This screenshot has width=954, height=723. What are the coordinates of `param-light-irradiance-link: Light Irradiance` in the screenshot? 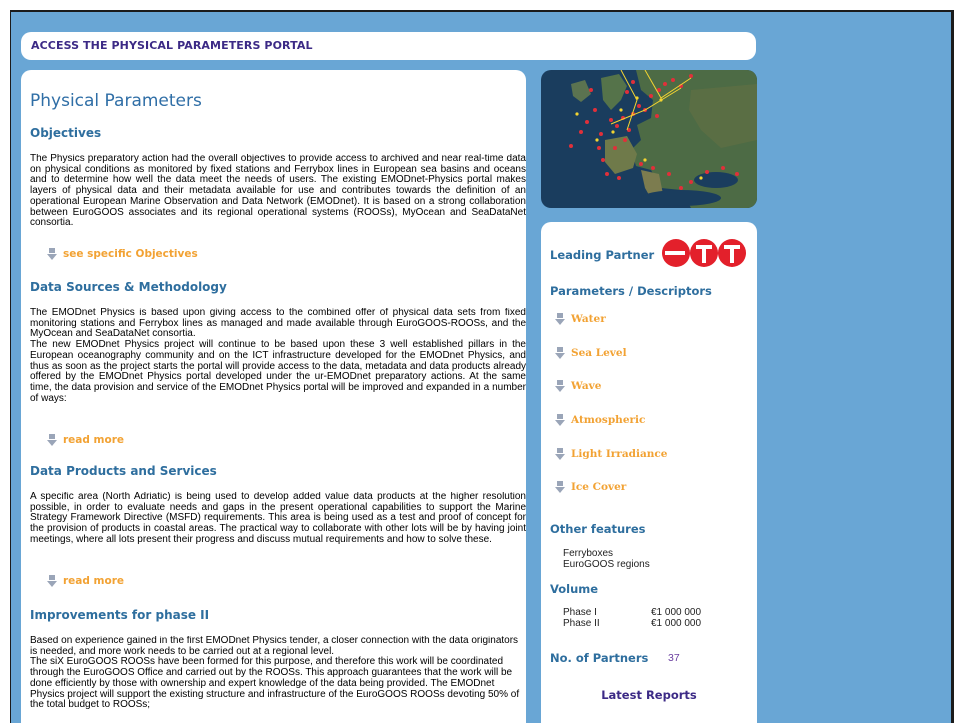 It's located at (611, 454).